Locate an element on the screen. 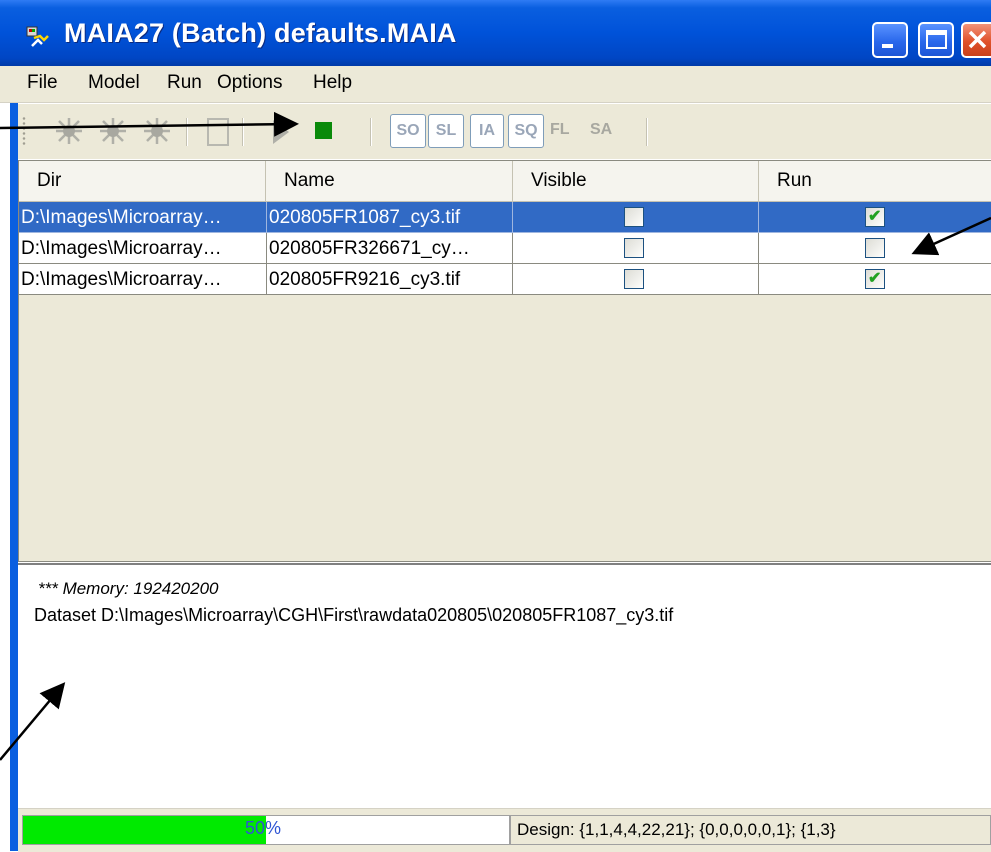  app-icon is located at coordinates (37, 36).